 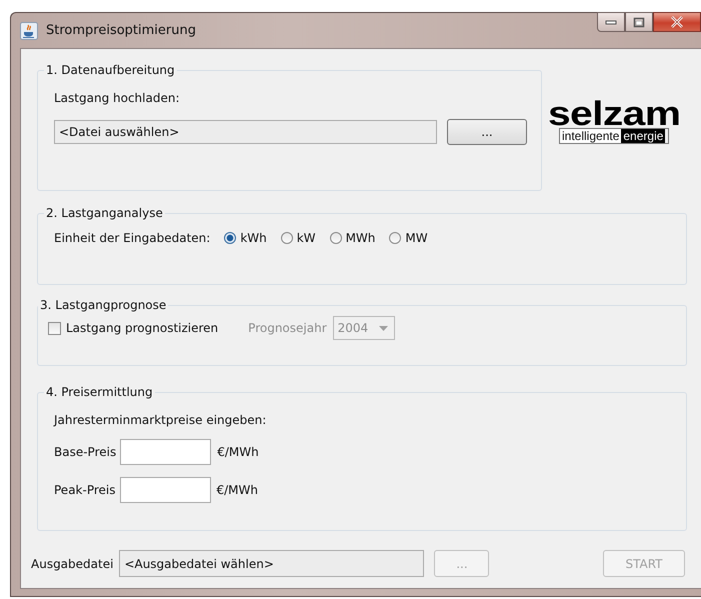 I want to click on close-icon, so click(x=677, y=22).